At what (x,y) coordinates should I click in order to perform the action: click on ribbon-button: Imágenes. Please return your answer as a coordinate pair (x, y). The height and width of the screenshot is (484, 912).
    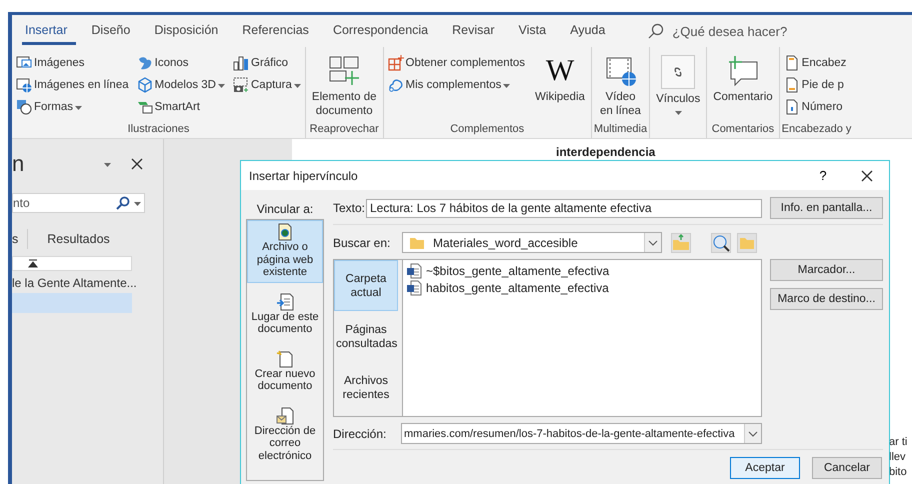
    Looking at the image, I should click on (72, 63).